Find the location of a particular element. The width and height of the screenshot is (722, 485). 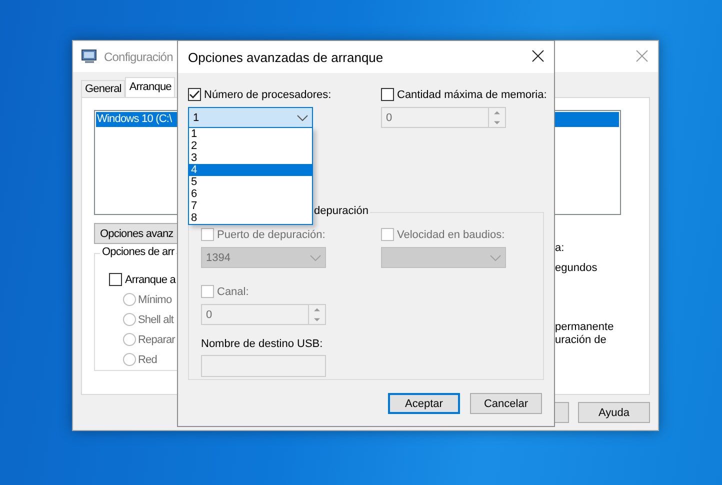

option-text: uración de is located at coordinates (580, 340).